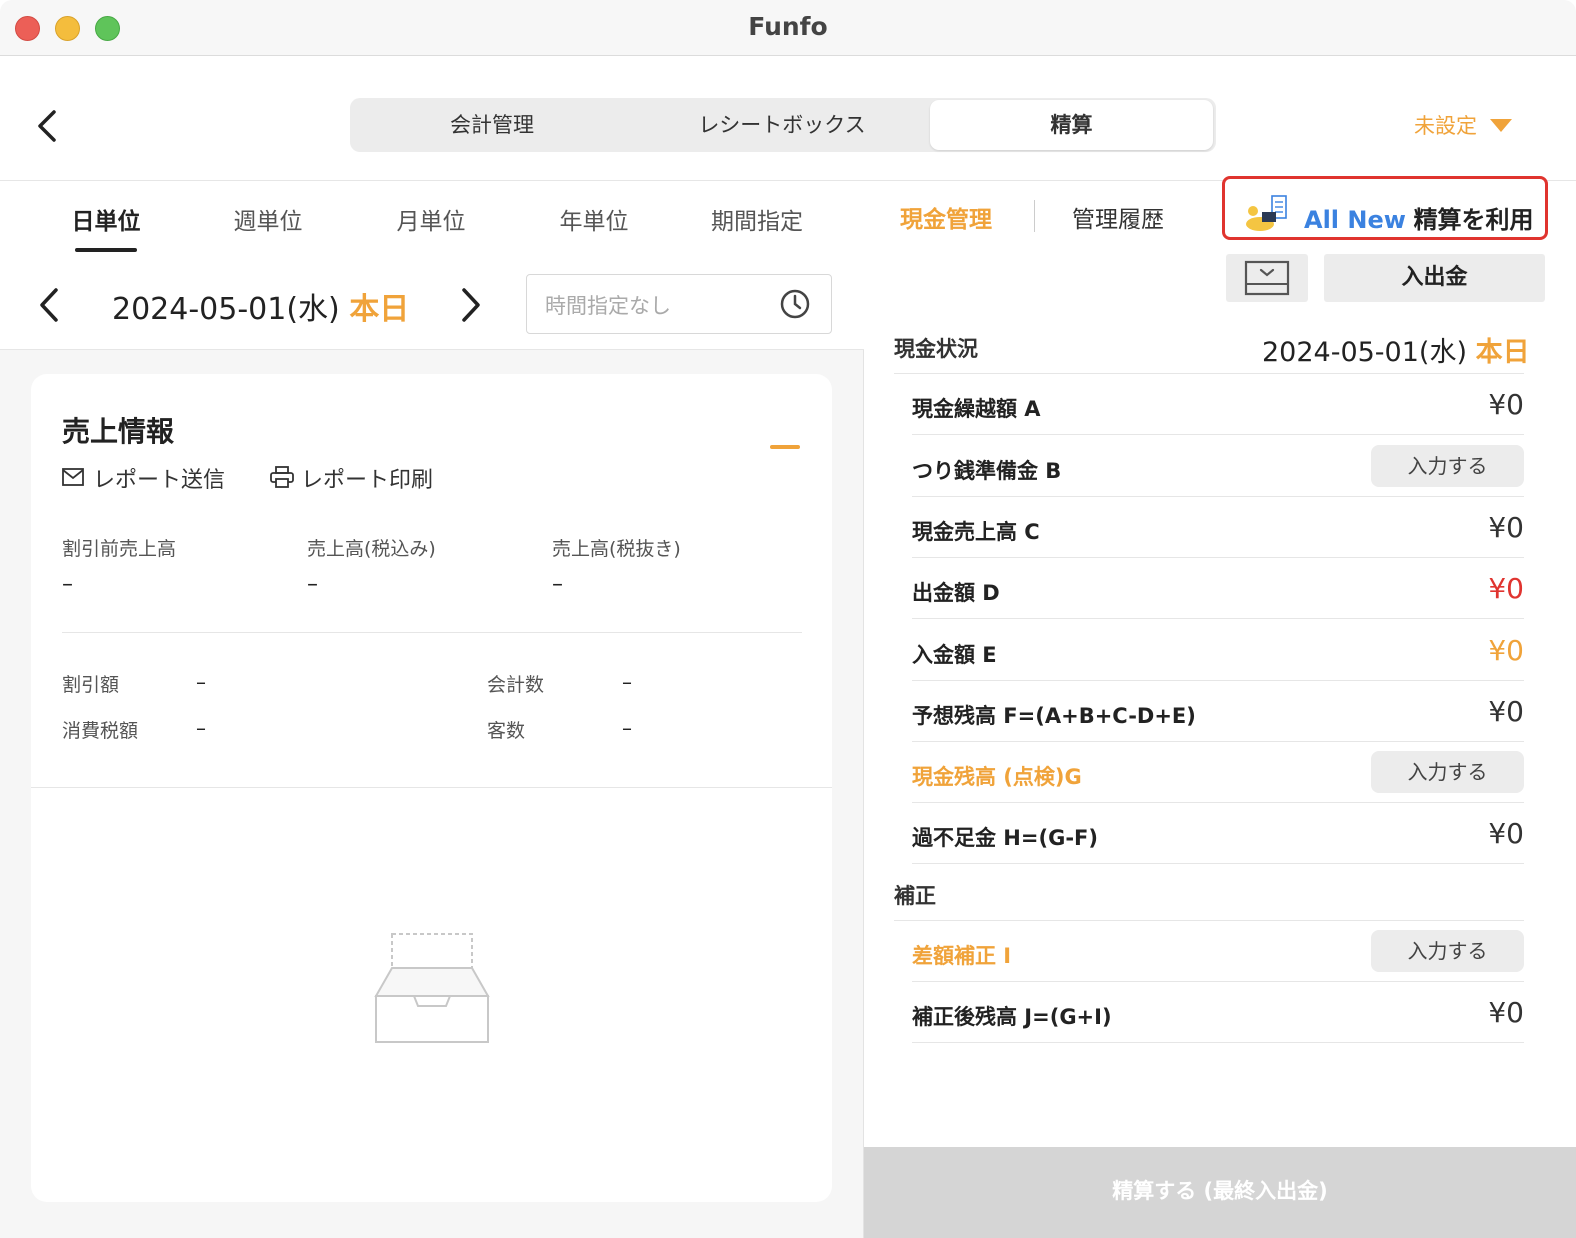 The width and height of the screenshot is (1576, 1238). Describe the element at coordinates (608, 306) in the screenshot. I see `time-filter-placeholder: 時間指定なし` at that location.